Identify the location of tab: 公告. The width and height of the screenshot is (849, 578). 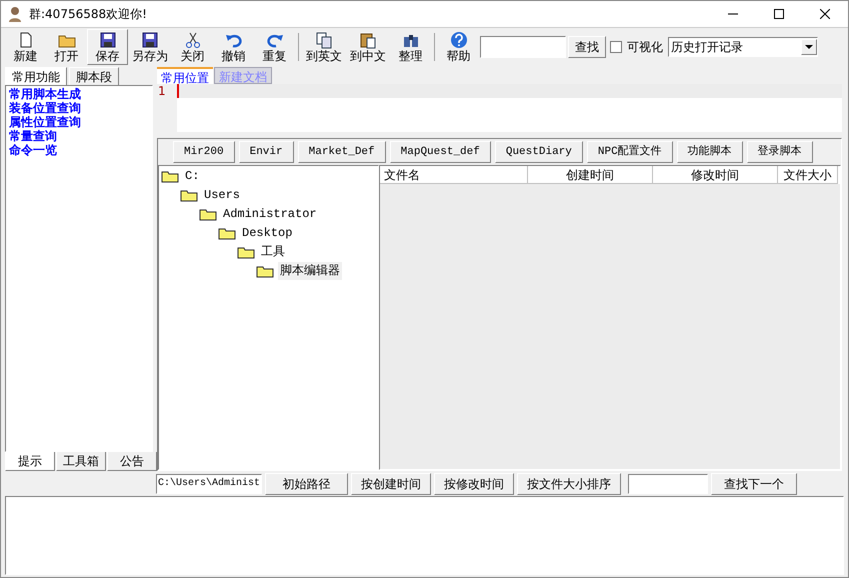
(132, 461).